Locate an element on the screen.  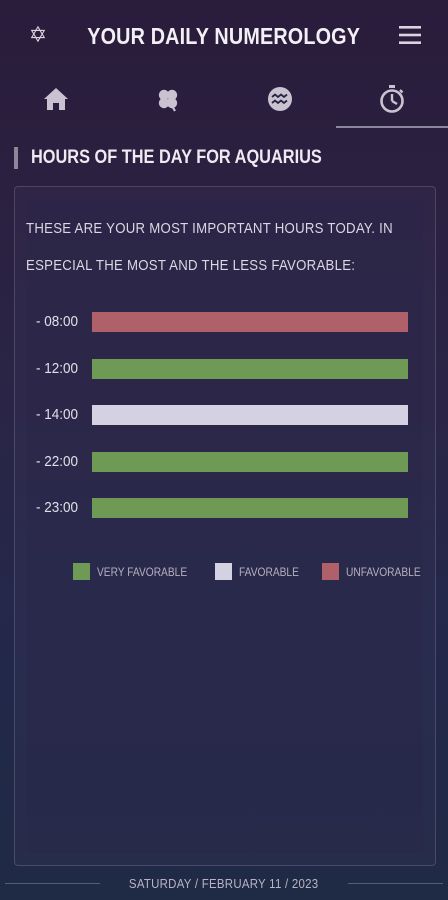
hour-label: - 14:00 is located at coordinates (57, 414).